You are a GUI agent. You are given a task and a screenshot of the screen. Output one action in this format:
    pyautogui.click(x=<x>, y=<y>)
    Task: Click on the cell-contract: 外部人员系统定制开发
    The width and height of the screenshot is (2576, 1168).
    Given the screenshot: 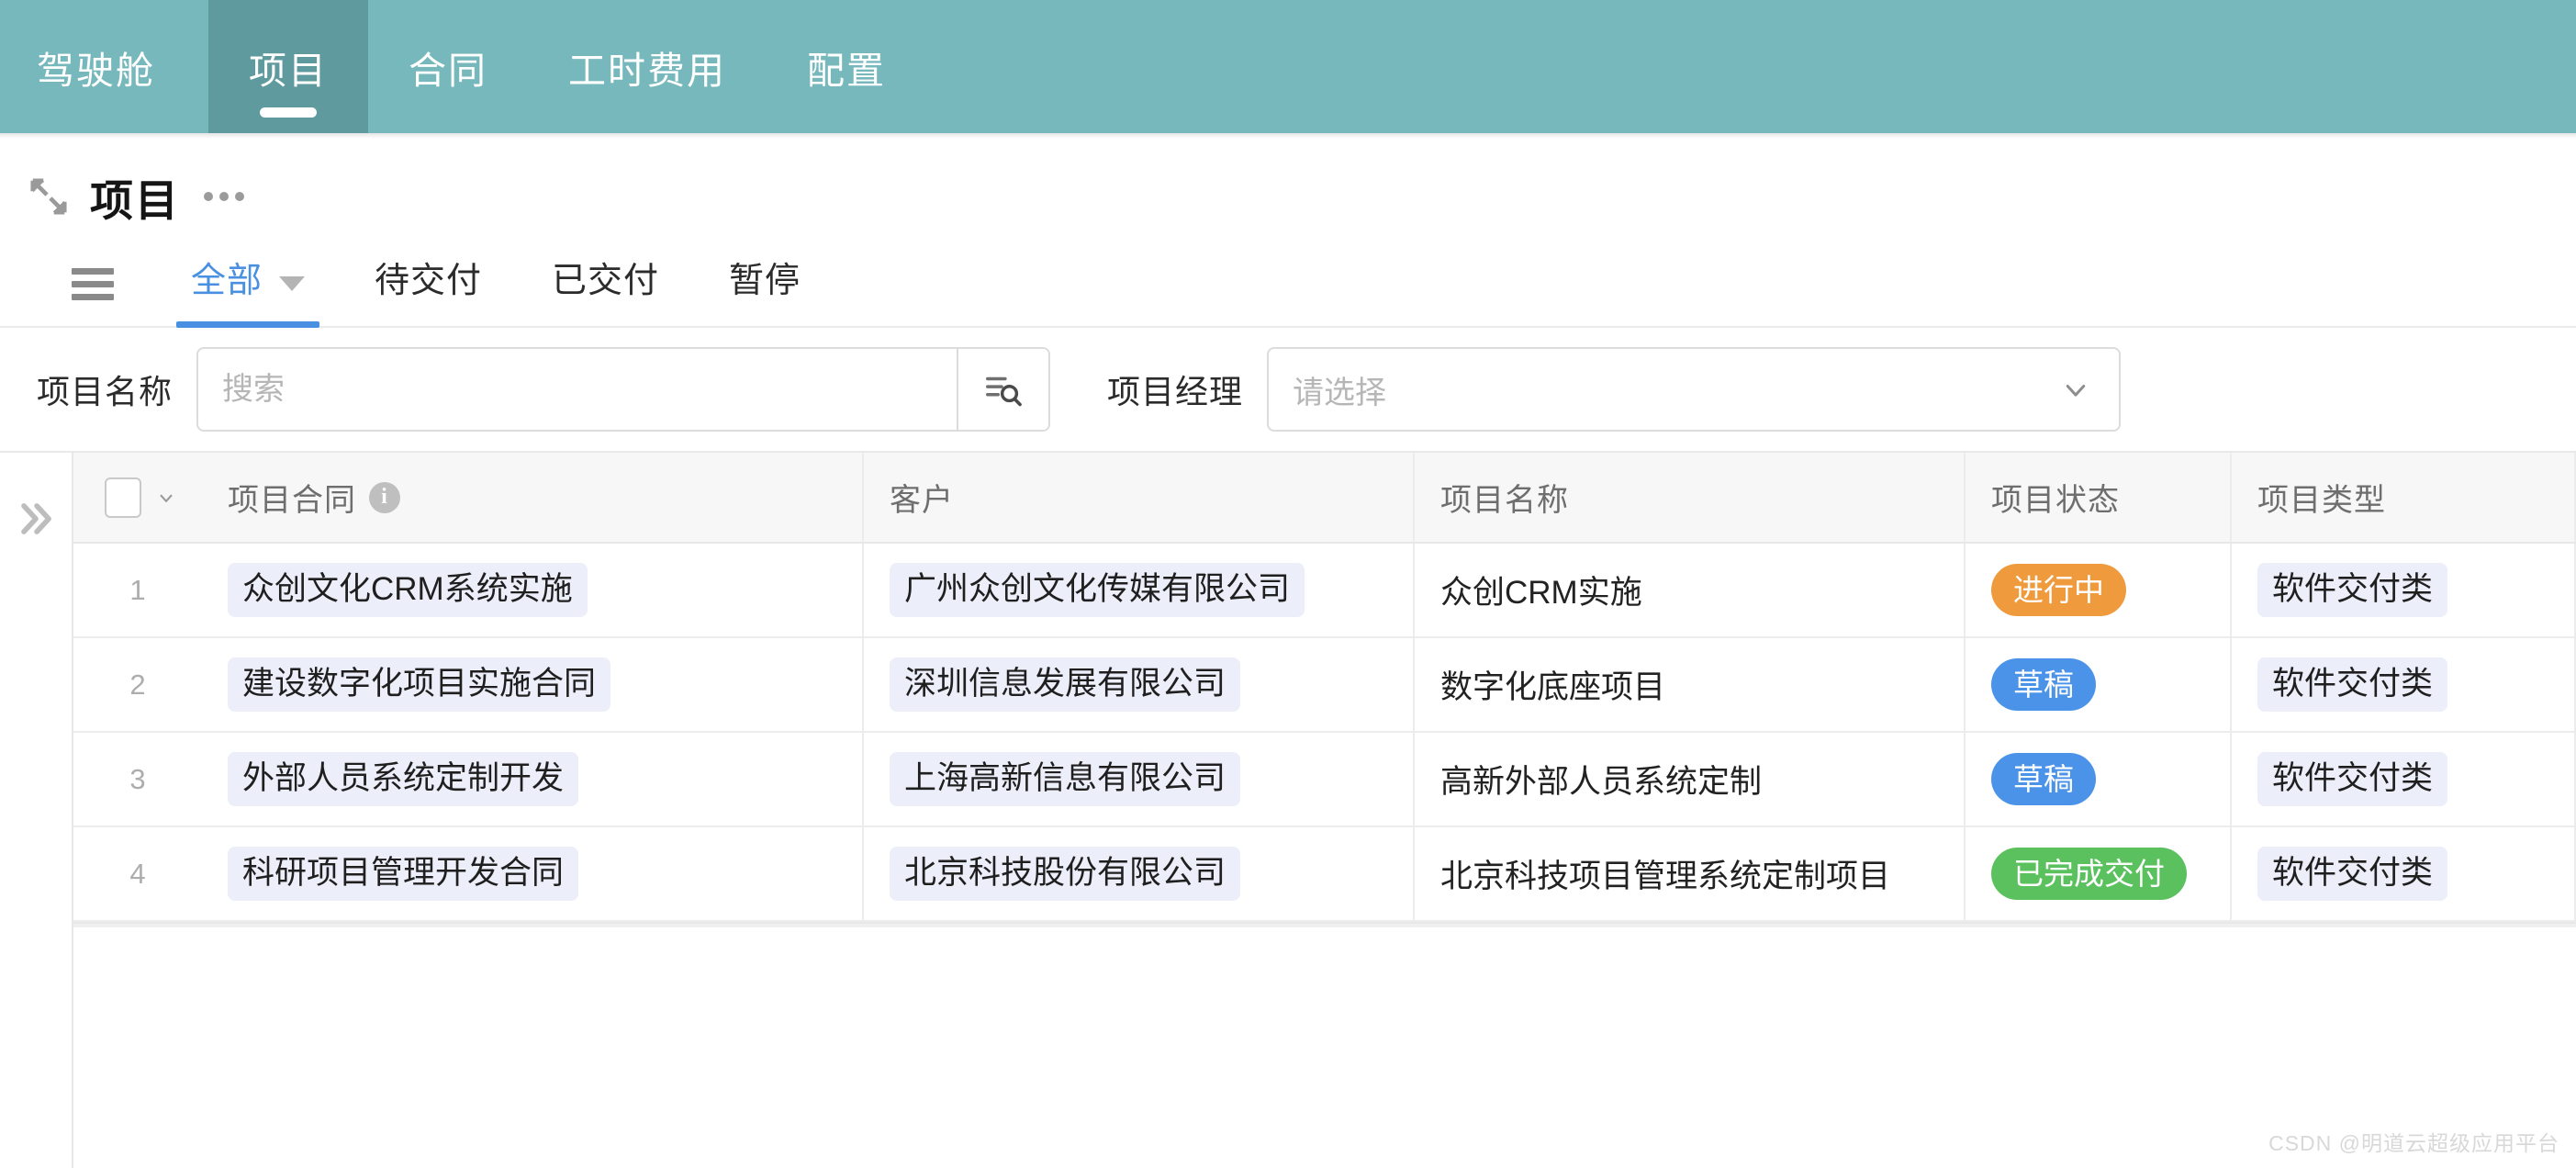 What is the action you would take?
    pyautogui.click(x=533, y=779)
    